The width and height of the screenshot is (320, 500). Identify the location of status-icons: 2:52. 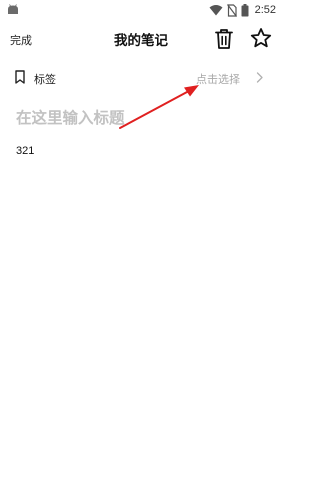
(242, 10).